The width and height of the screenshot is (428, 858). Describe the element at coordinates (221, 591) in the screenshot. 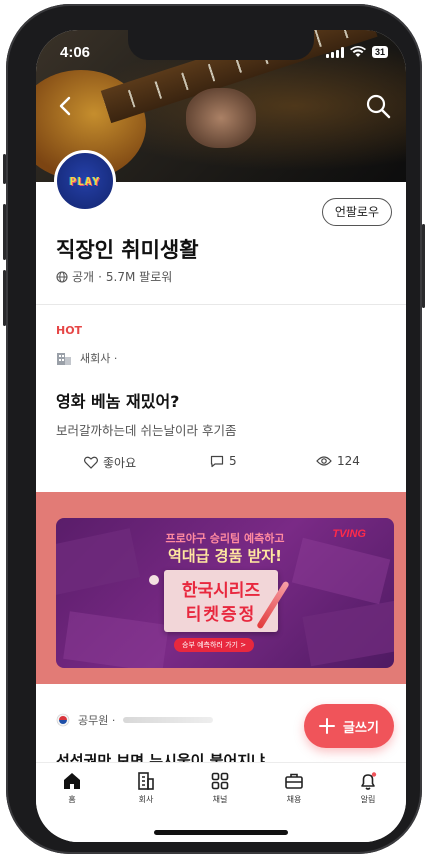

I see `ad-ticket-title: 한국시리즈` at that location.